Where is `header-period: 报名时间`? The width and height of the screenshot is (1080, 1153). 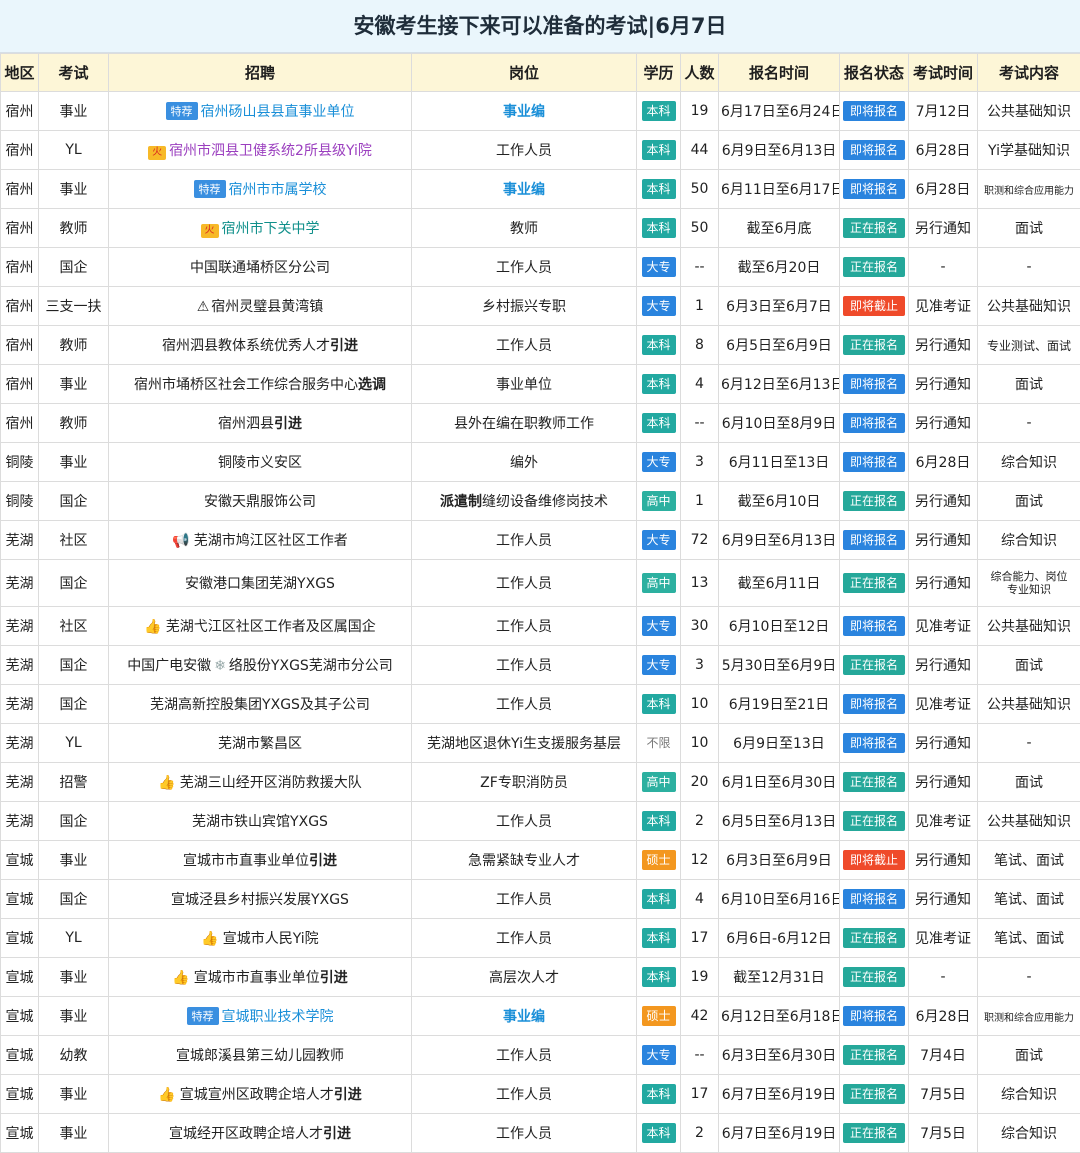
header-period: 报名时间 is located at coordinates (779, 73).